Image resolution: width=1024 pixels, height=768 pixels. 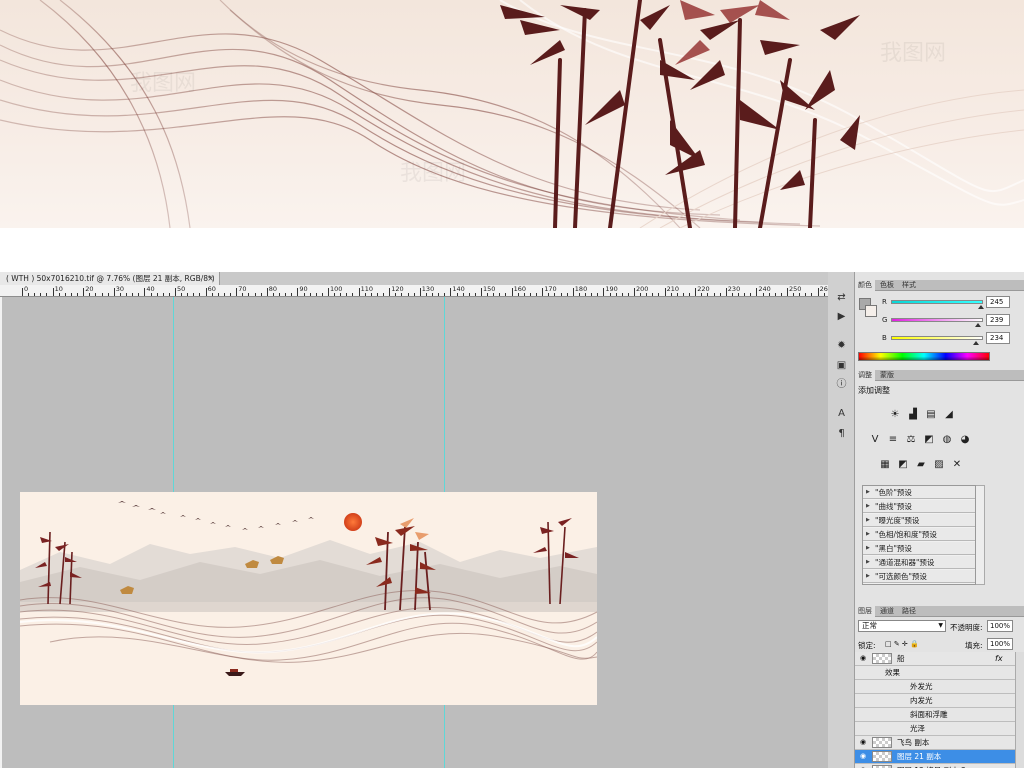 I want to click on hue-saturation-icon: ≡, so click(x=893, y=440).